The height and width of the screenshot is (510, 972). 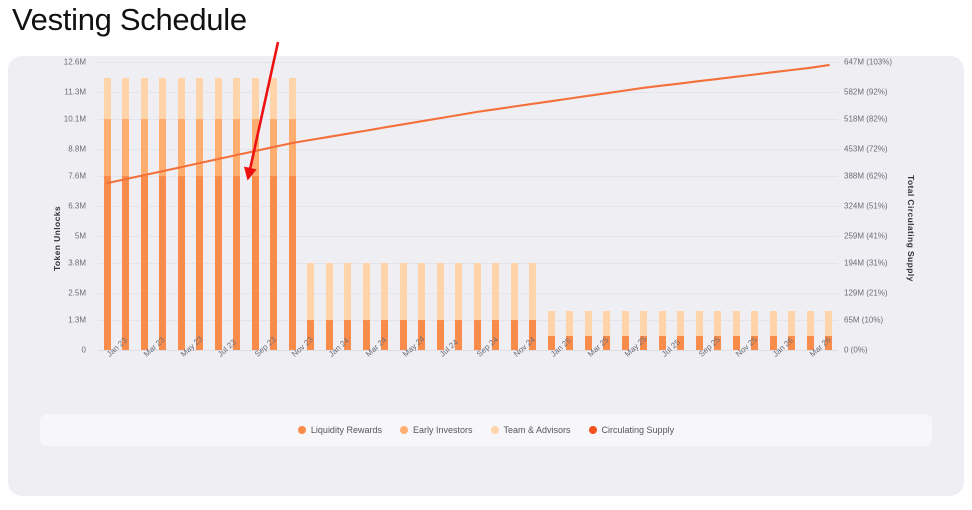 I want to click on y-axis-left-tick: 7.6M, so click(x=77, y=176).